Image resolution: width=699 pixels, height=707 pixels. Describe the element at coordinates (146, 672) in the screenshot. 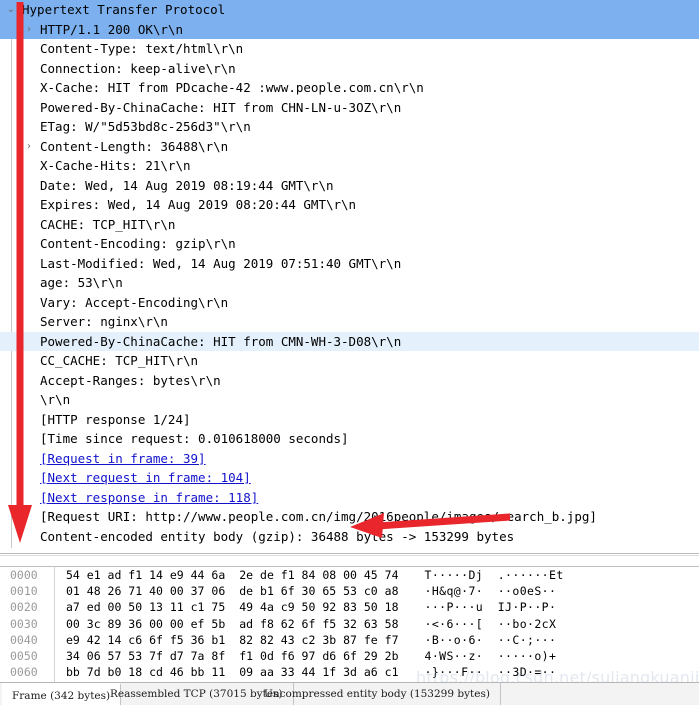

I see `hex-bytes-first-half: bb 7d b0 18 cd 46 bb 11` at that location.